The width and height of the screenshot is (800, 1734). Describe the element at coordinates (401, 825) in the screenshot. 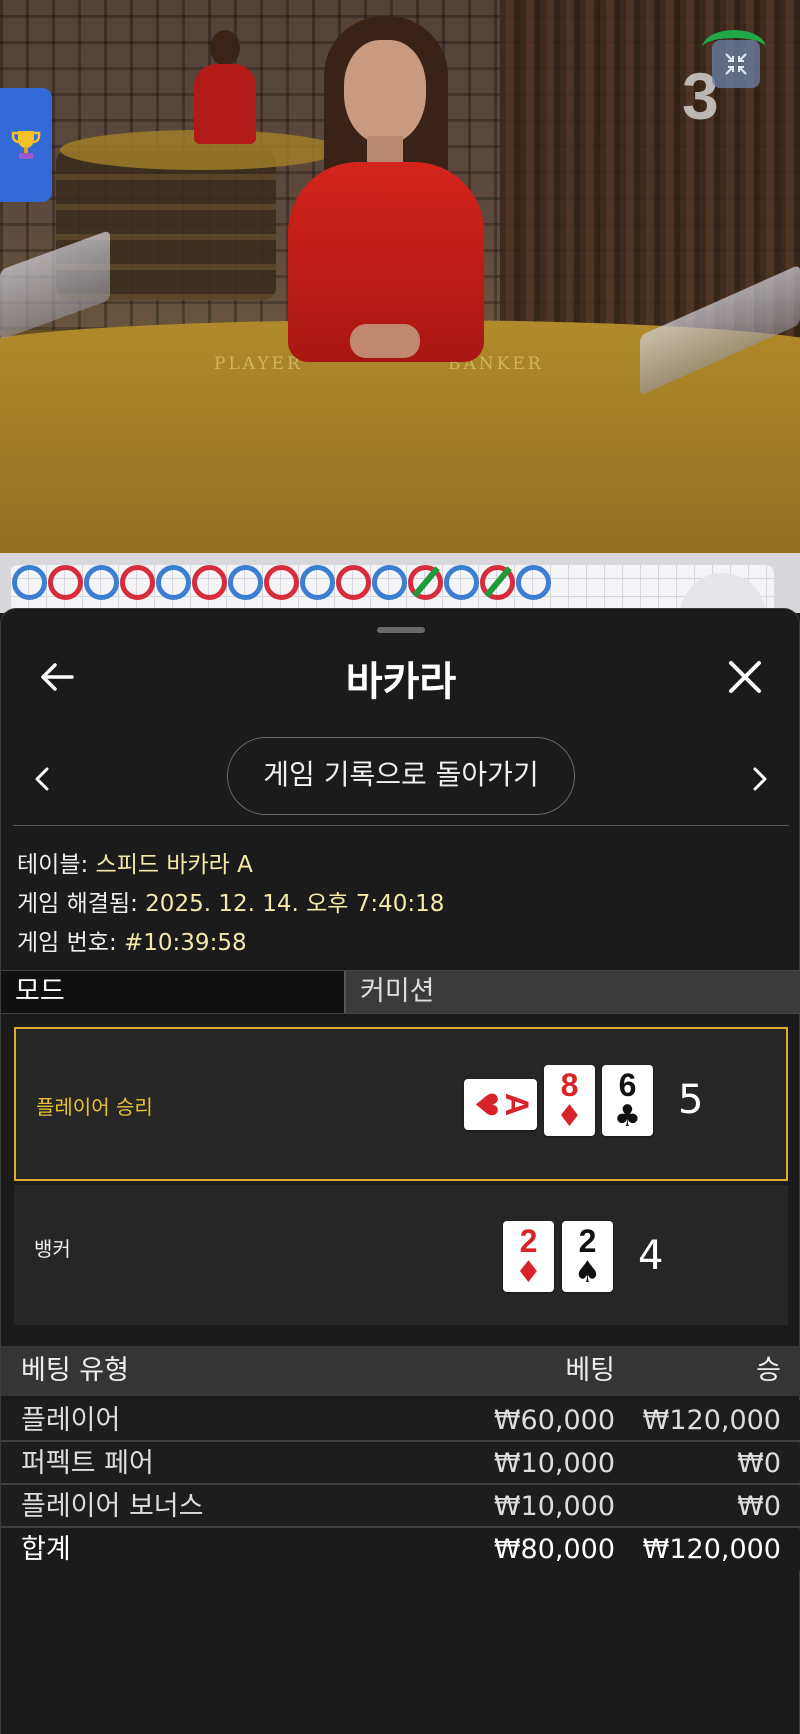

I see `divider` at that location.